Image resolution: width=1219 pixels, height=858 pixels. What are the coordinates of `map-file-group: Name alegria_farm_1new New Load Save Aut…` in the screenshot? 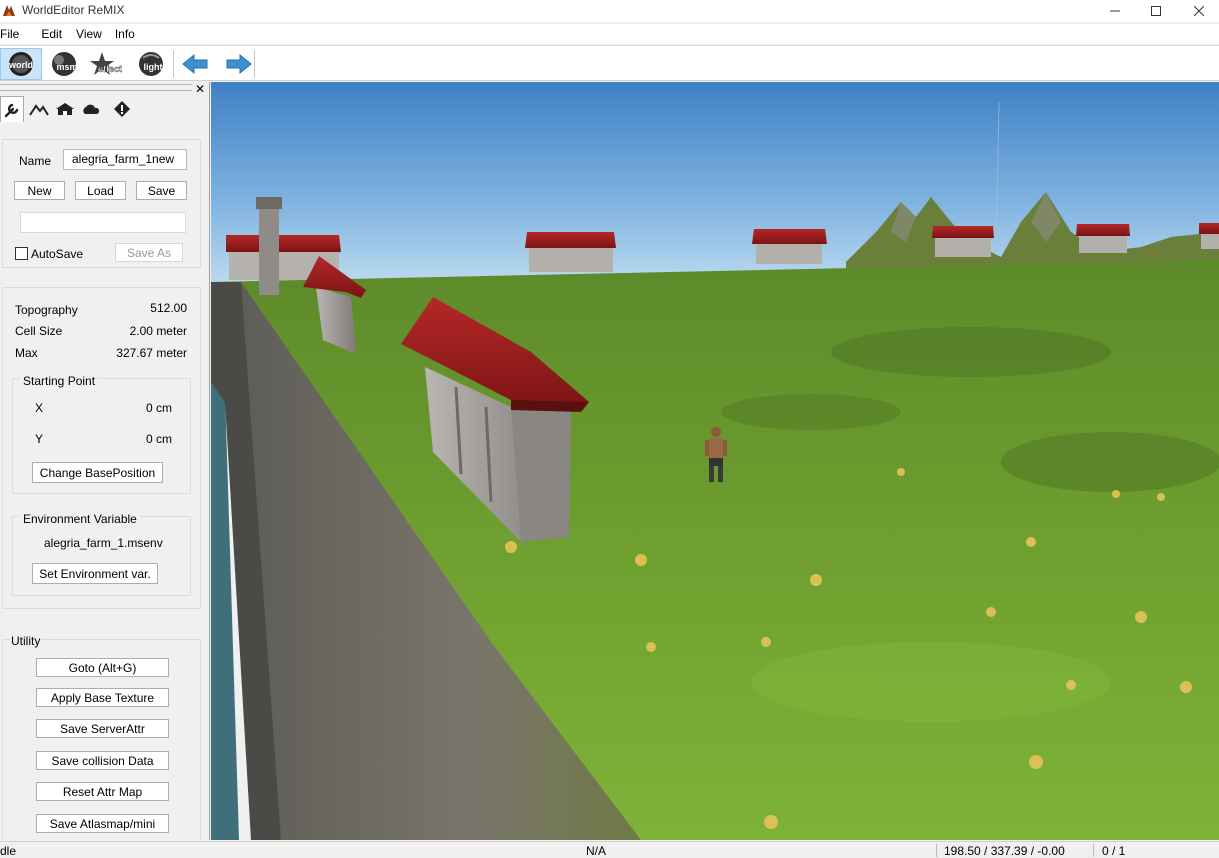 It's located at (101, 203).